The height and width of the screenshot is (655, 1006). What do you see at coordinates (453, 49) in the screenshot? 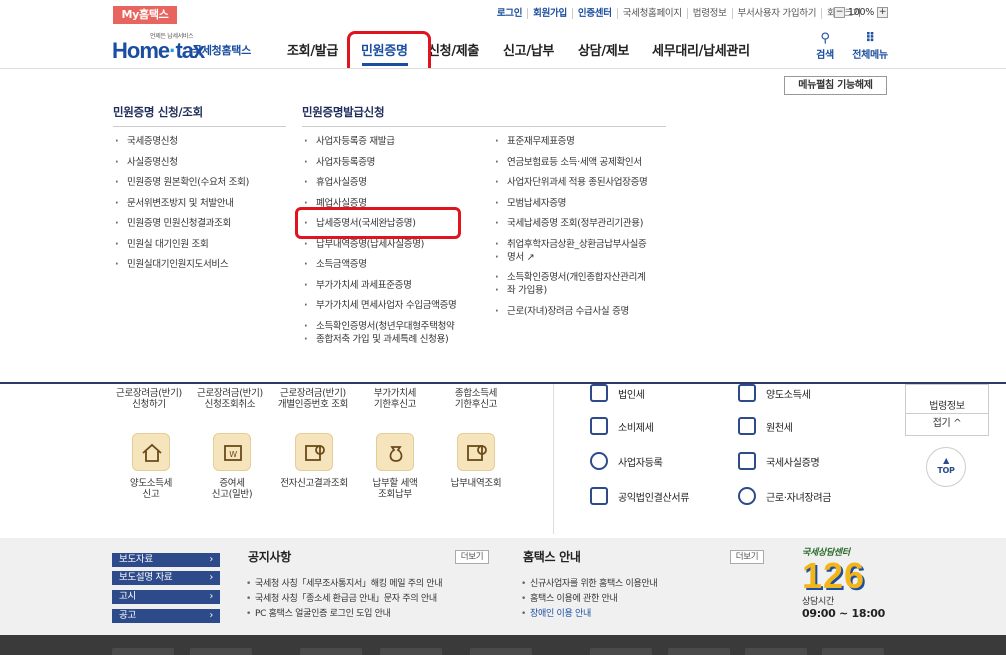
I see `gnb-apply-submit: 신청/제출` at bounding box center [453, 49].